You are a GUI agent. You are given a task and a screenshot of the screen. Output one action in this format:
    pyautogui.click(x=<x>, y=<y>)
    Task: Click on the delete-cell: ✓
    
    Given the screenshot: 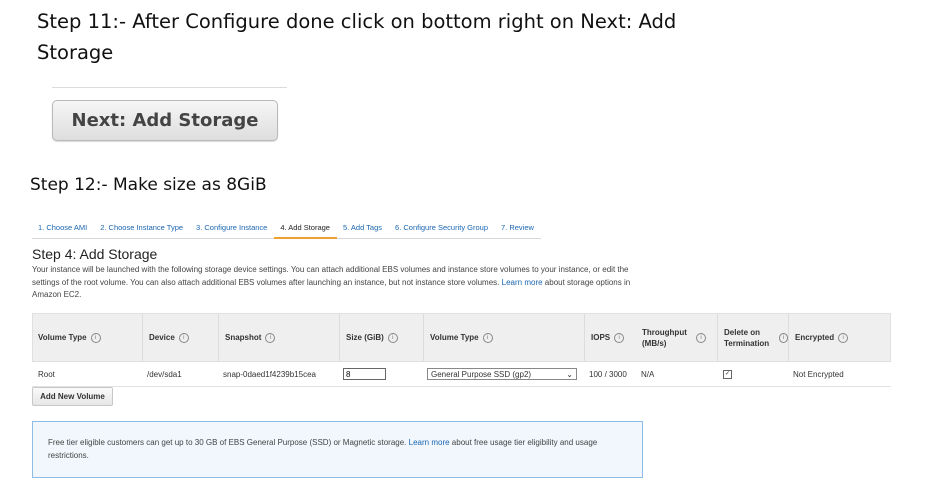 What is the action you would take?
    pyautogui.click(x=727, y=374)
    